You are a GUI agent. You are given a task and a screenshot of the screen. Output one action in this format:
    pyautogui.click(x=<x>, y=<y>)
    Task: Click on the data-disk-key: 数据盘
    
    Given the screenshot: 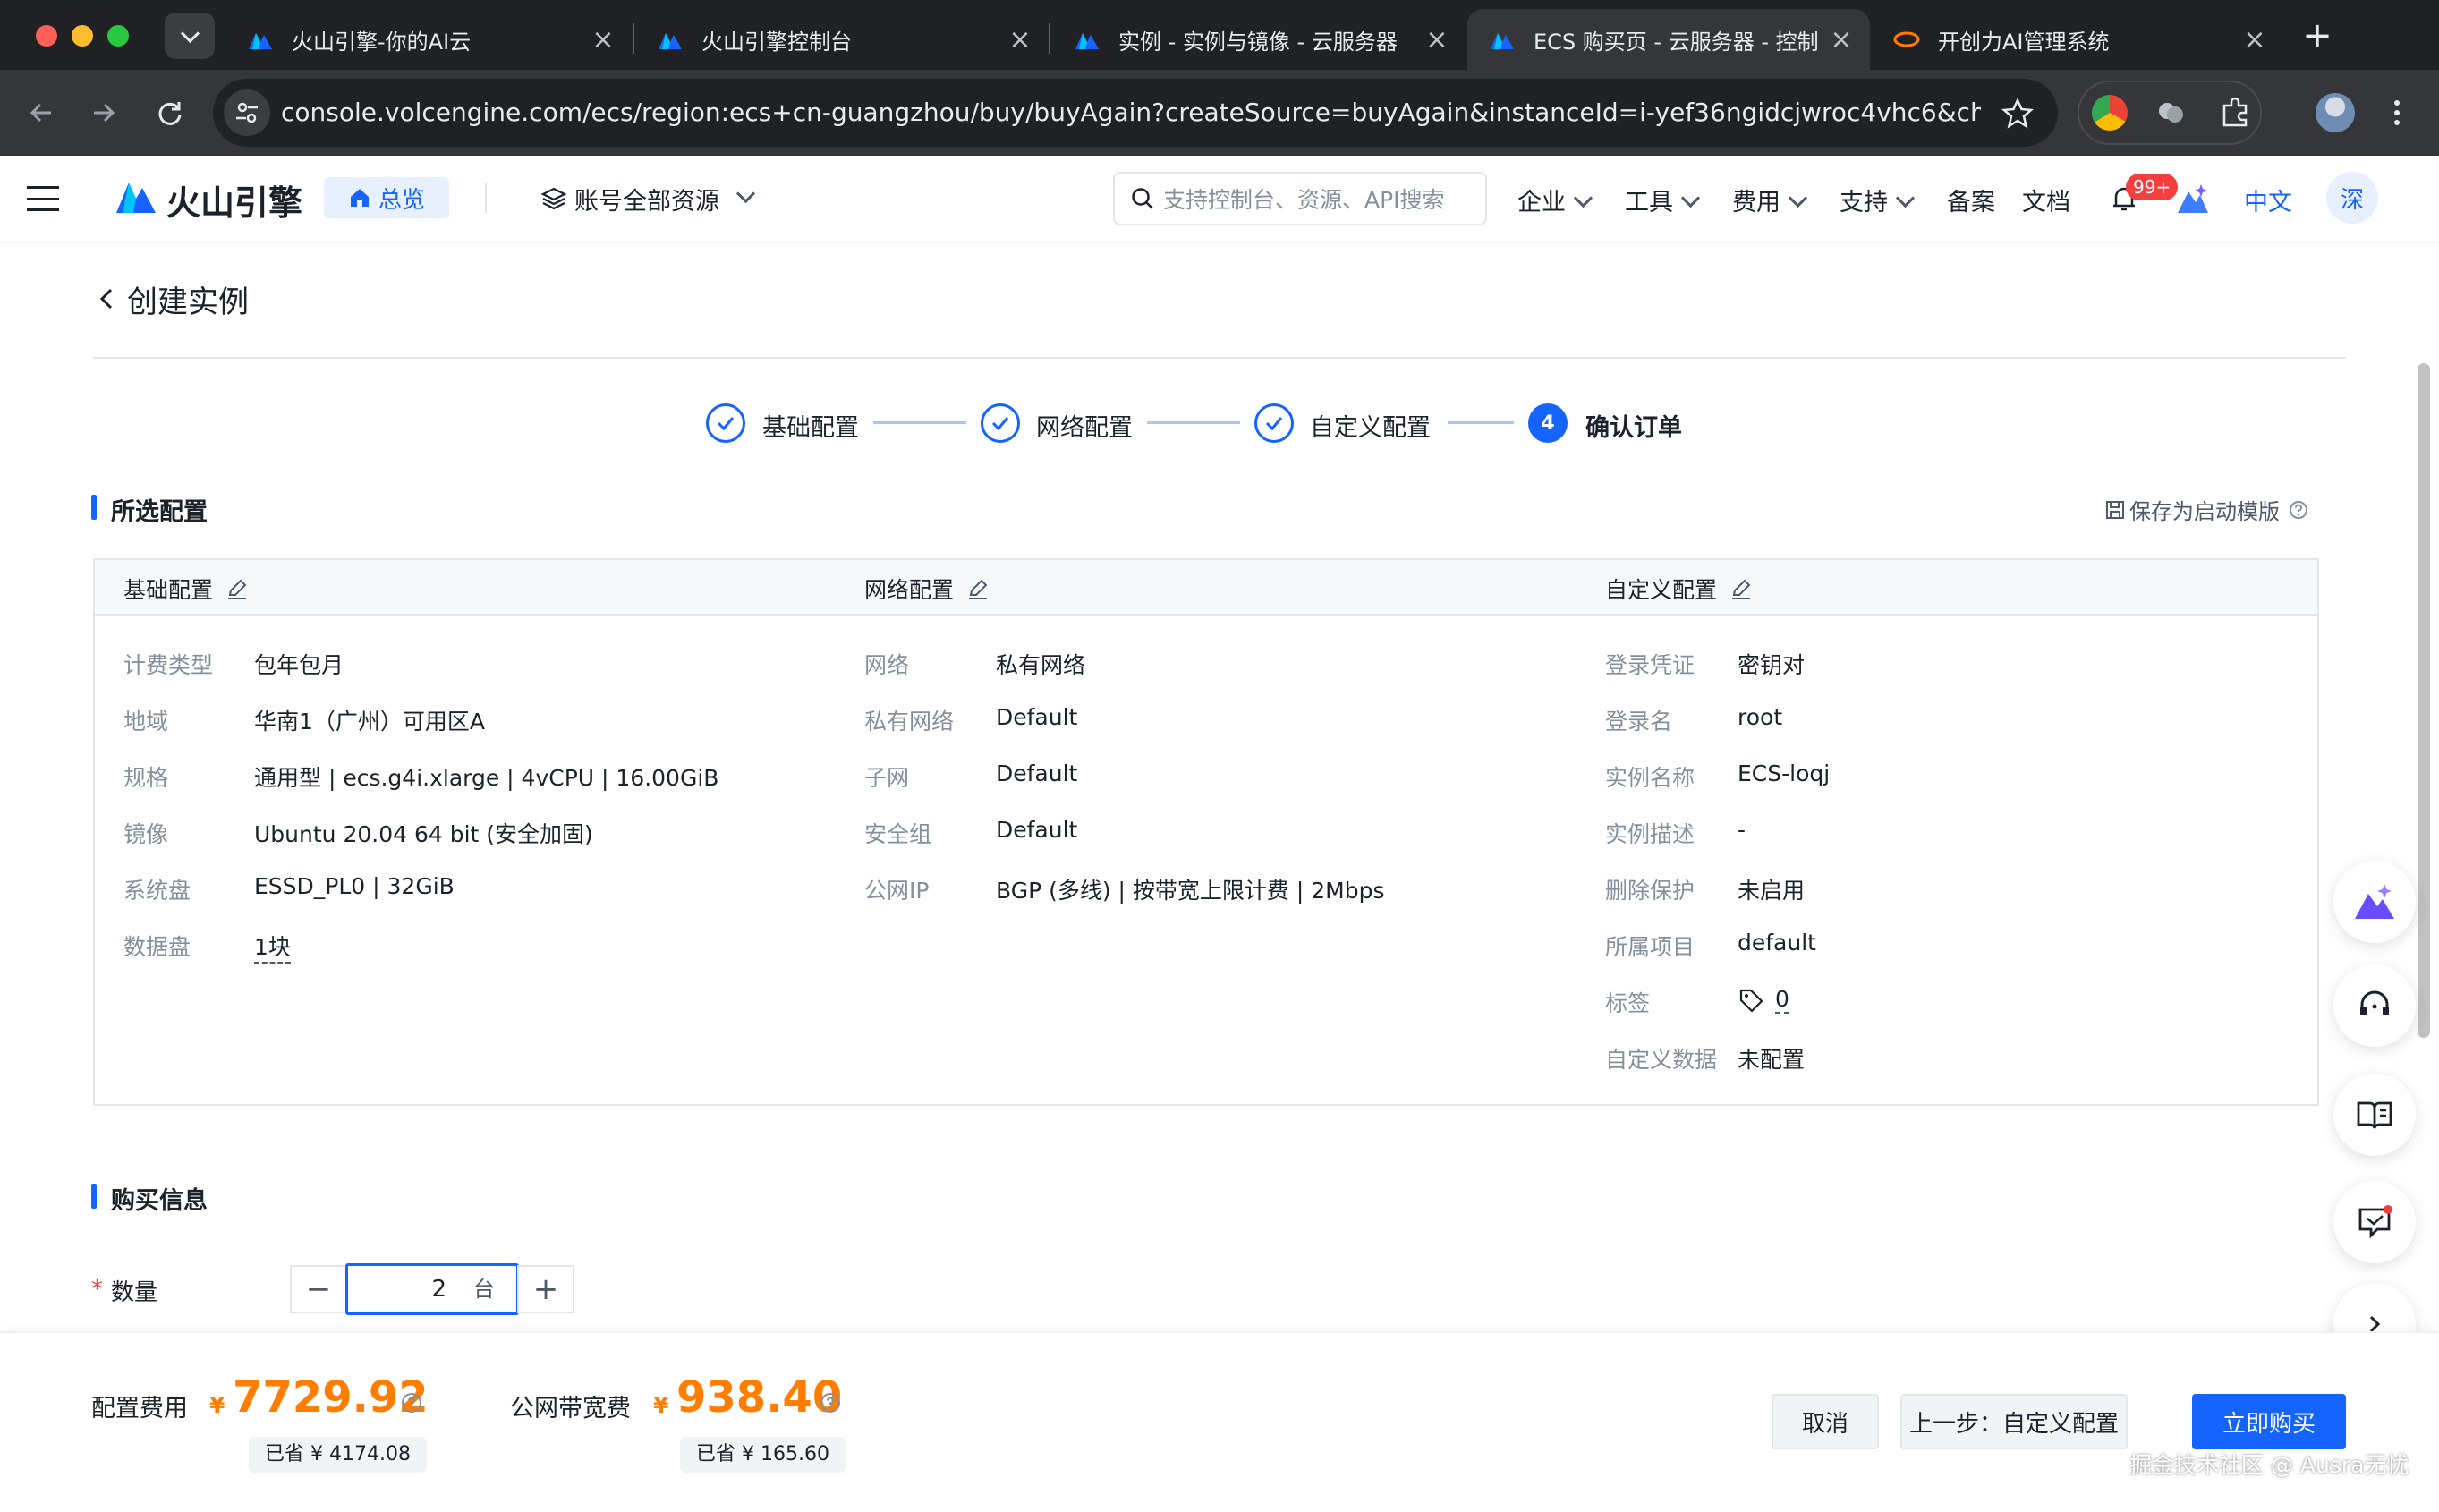 What is the action you would take?
    pyautogui.click(x=157, y=947)
    